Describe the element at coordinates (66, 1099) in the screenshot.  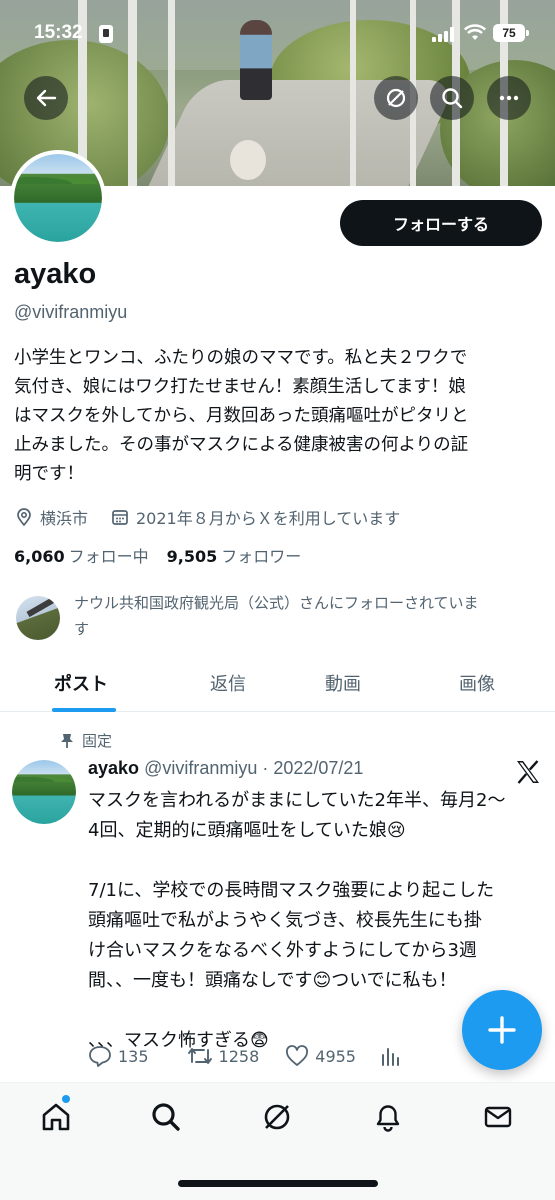
I see `home-notification-dot` at that location.